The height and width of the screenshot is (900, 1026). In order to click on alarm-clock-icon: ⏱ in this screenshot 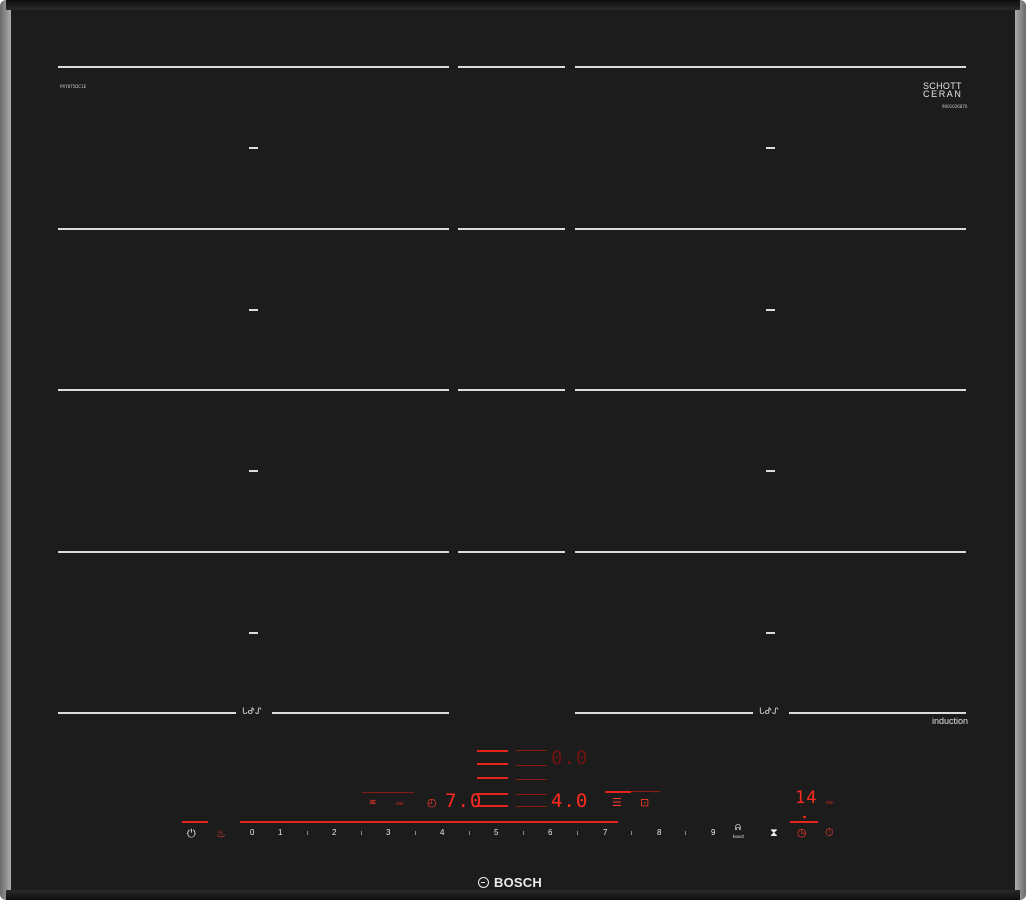, I will do `click(829, 833)`.